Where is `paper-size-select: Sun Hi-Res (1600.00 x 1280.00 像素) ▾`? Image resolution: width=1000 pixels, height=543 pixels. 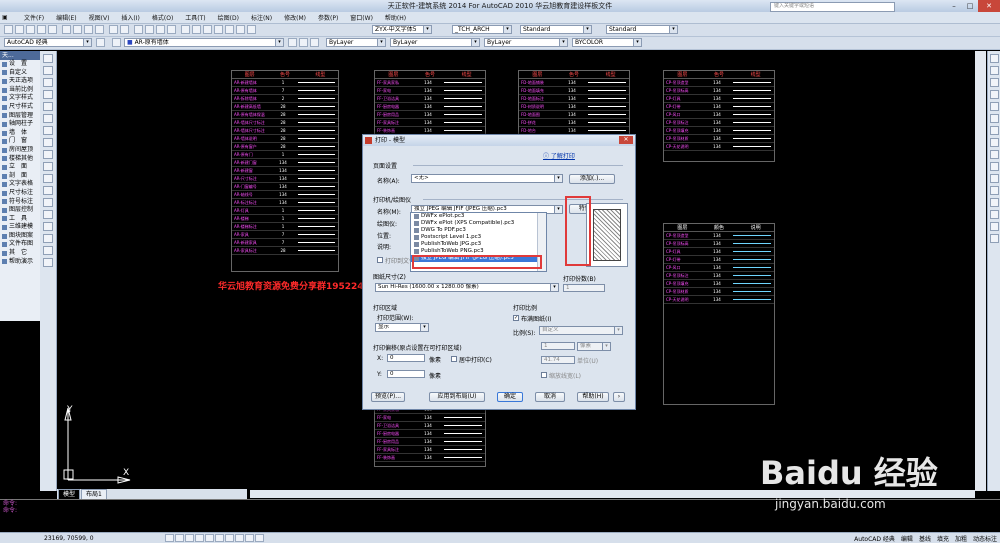
paper-size-select: Sun Hi-Res (1600.00 x 1280.00 像素) ▾ is located at coordinates (467, 287).